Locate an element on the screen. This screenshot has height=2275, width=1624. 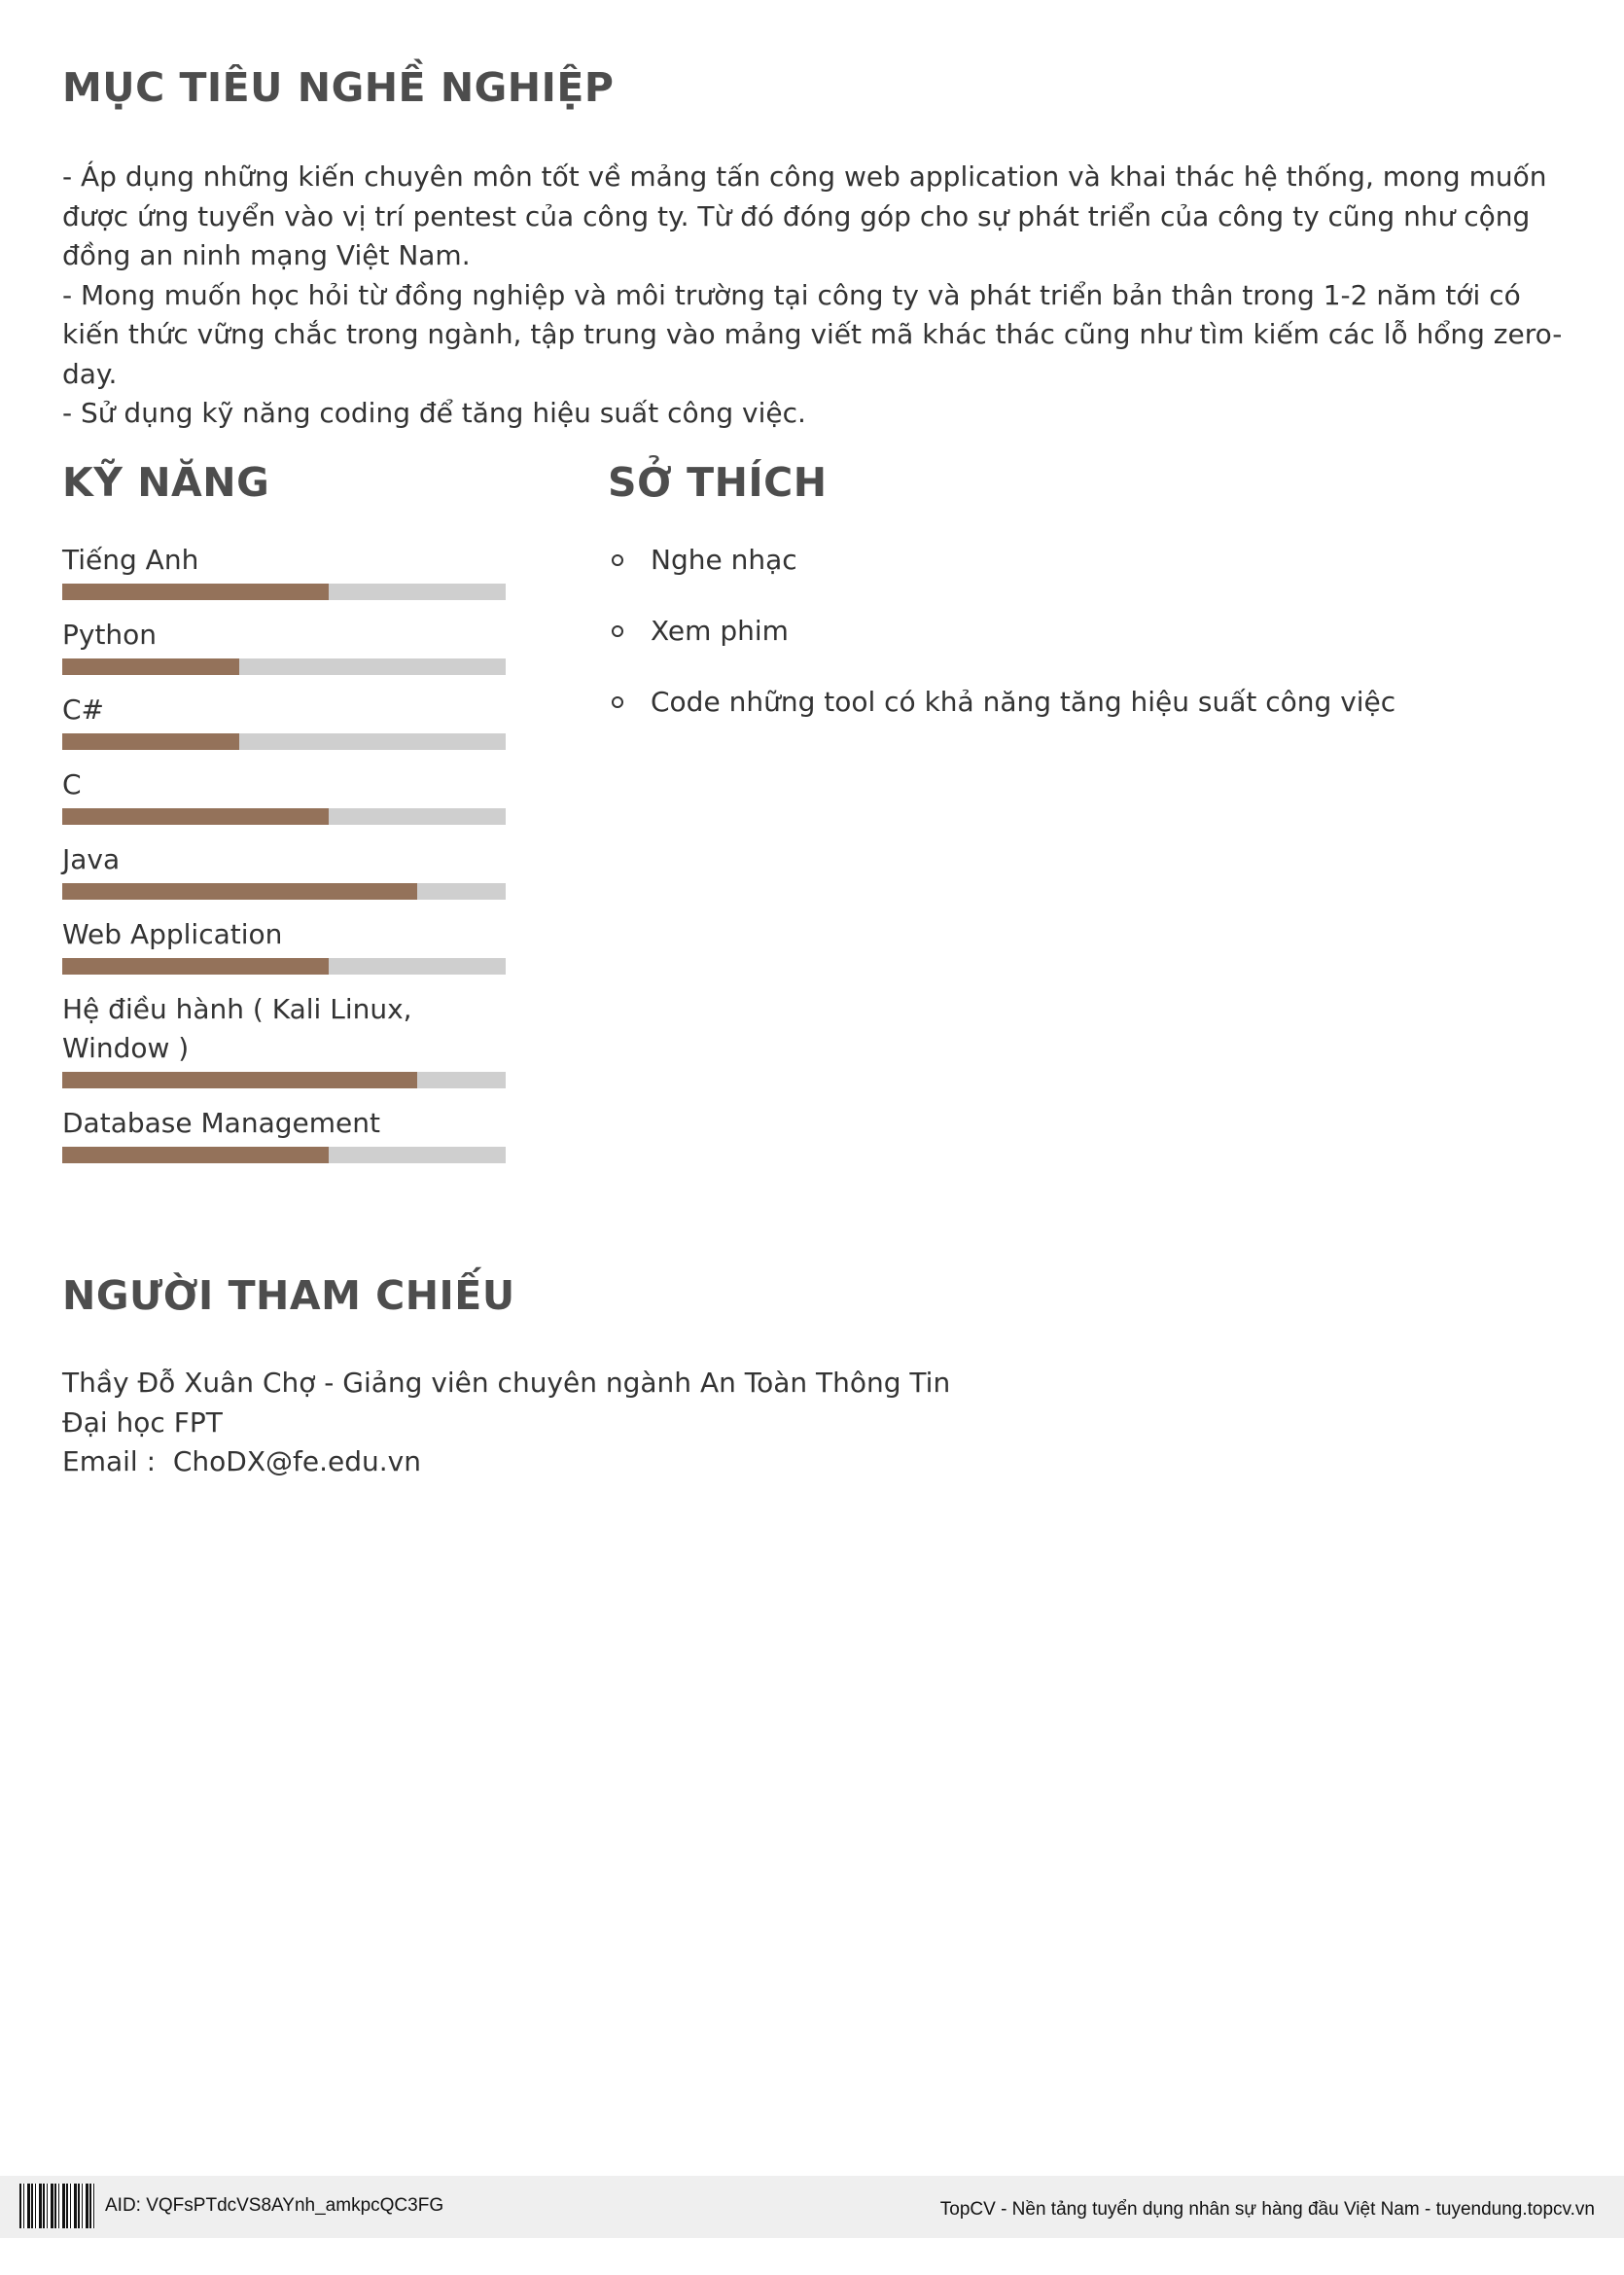
skill-name: C# is located at coordinates (83, 709).